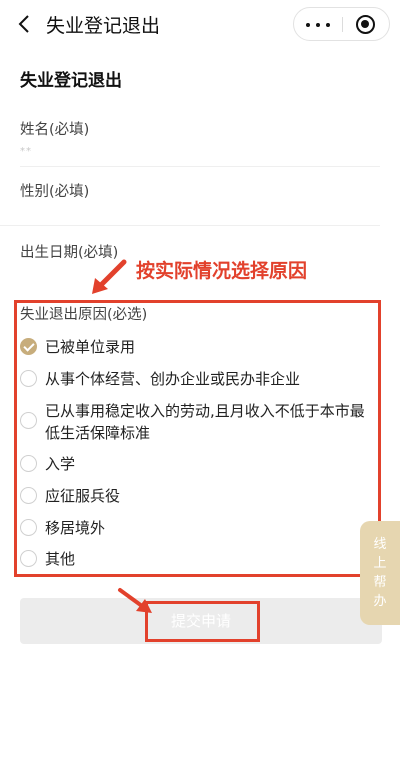  I want to click on online-help-label: 线上帮办, so click(380, 573).